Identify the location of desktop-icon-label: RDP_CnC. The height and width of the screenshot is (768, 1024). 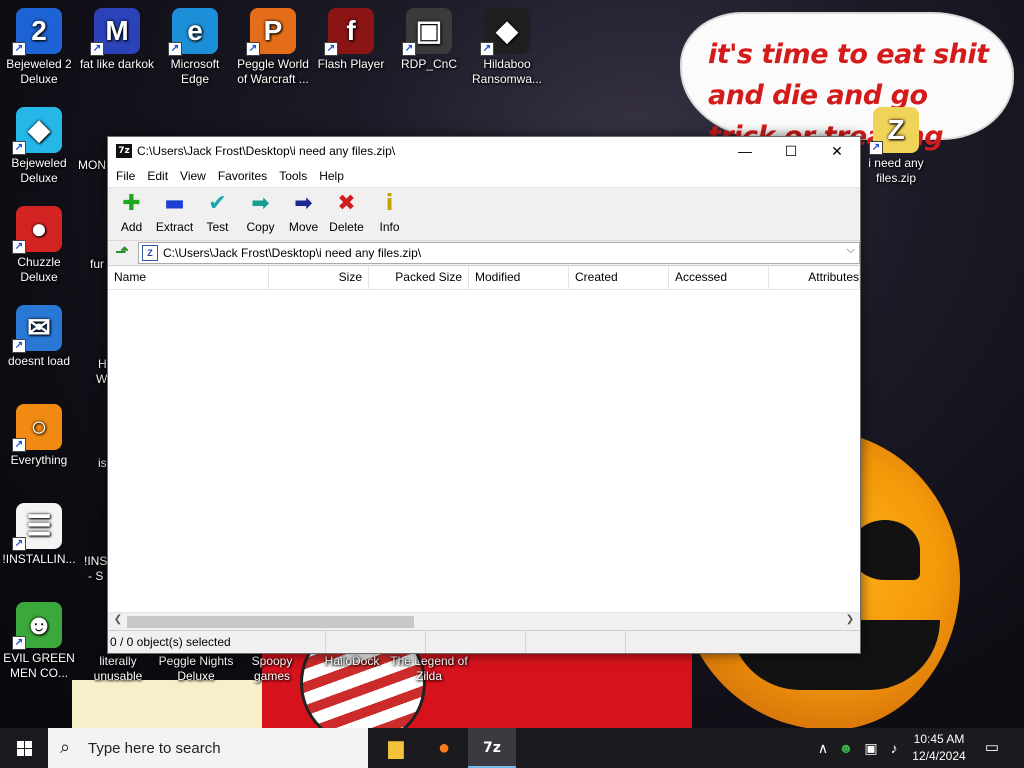
(428, 64).